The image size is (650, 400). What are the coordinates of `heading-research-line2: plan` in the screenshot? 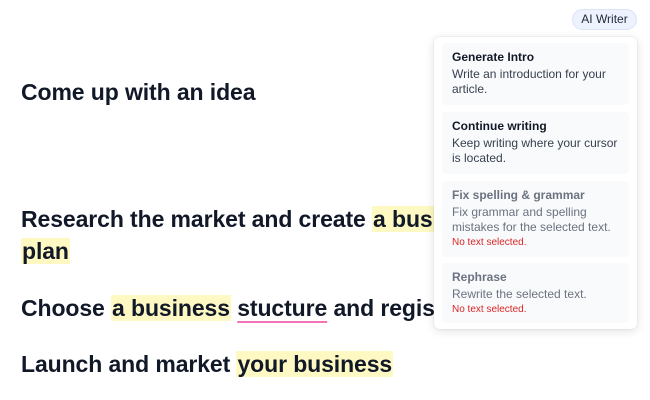 It's located at (45, 251).